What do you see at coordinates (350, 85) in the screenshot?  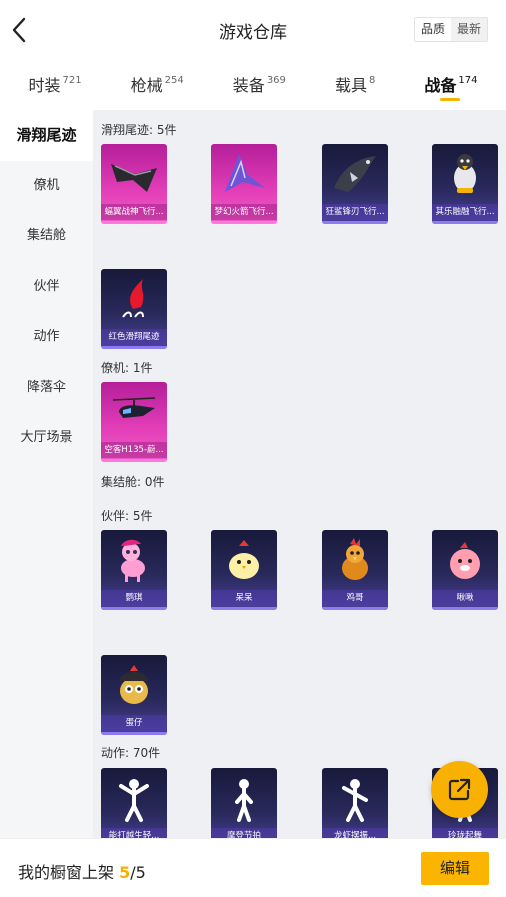 I see `tab-label: 载具` at bounding box center [350, 85].